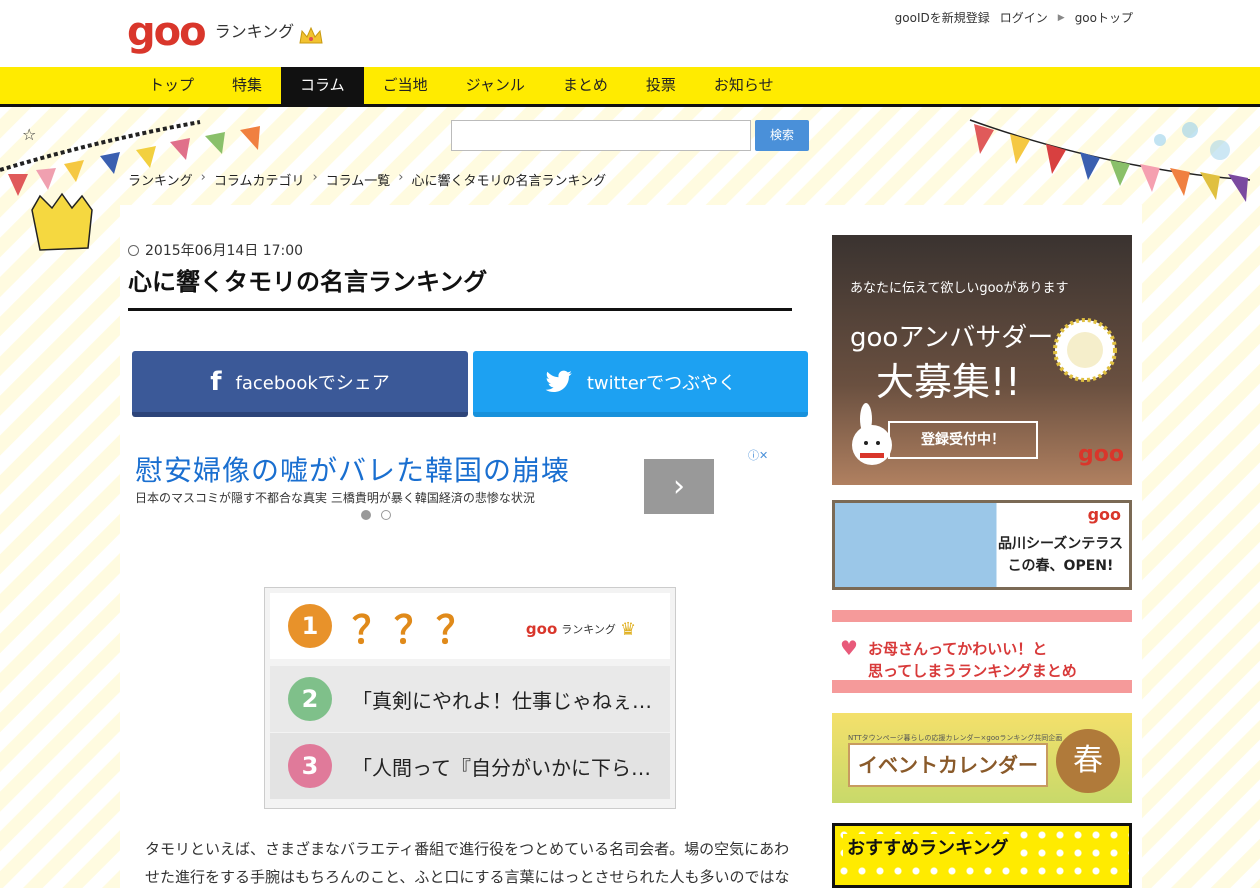 The height and width of the screenshot is (888, 1260). I want to click on recommended-ranking-title: おすすめランキング, so click(928, 847).